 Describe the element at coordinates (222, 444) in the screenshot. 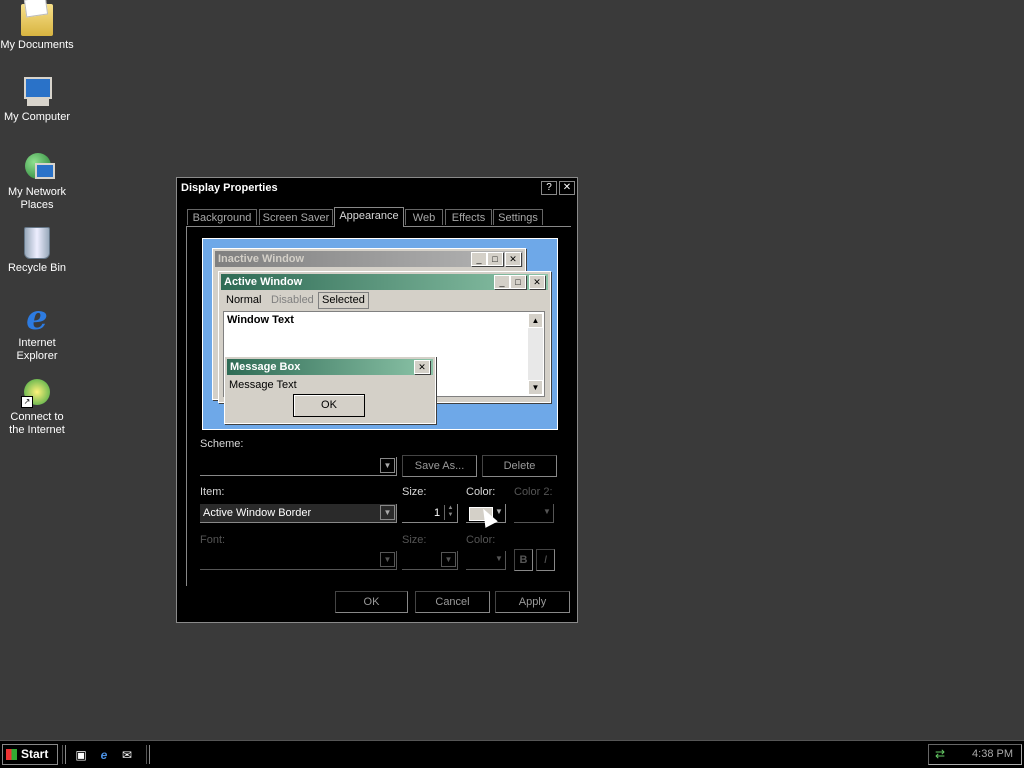

I see `scheme-label: Scheme:` at that location.